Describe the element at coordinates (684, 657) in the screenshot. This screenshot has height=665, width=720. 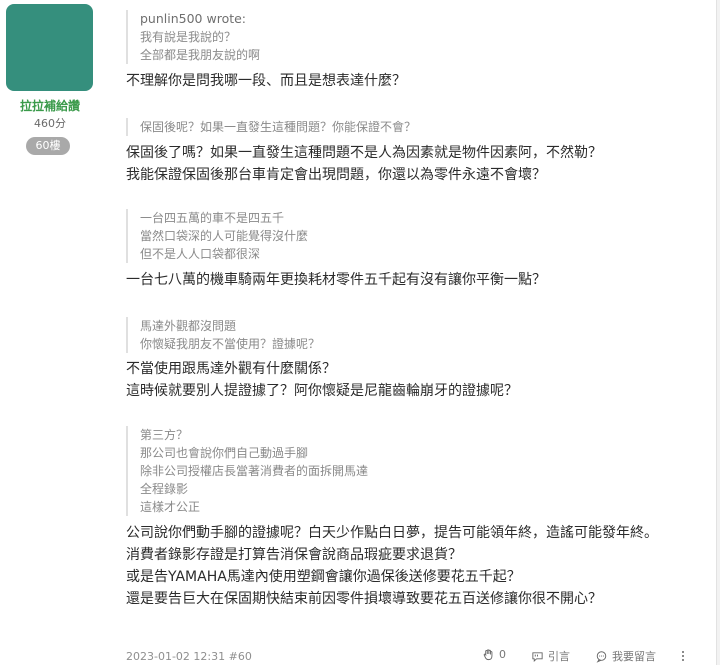
I see `more-vertical-icon` at that location.